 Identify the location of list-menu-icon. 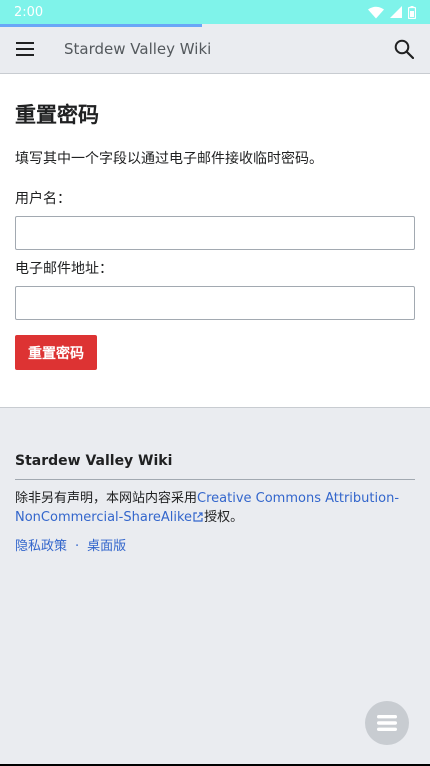
(387, 723).